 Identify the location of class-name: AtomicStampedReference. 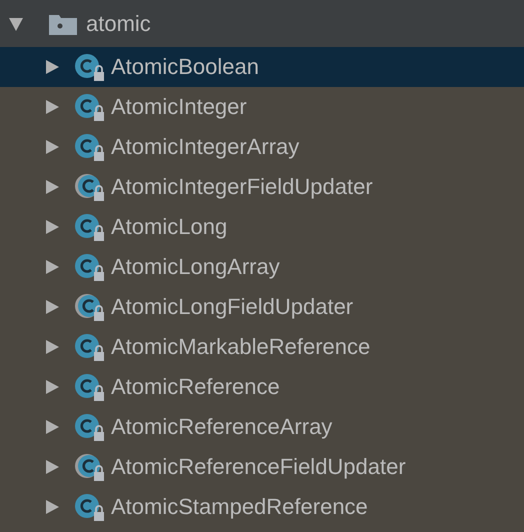
(239, 507).